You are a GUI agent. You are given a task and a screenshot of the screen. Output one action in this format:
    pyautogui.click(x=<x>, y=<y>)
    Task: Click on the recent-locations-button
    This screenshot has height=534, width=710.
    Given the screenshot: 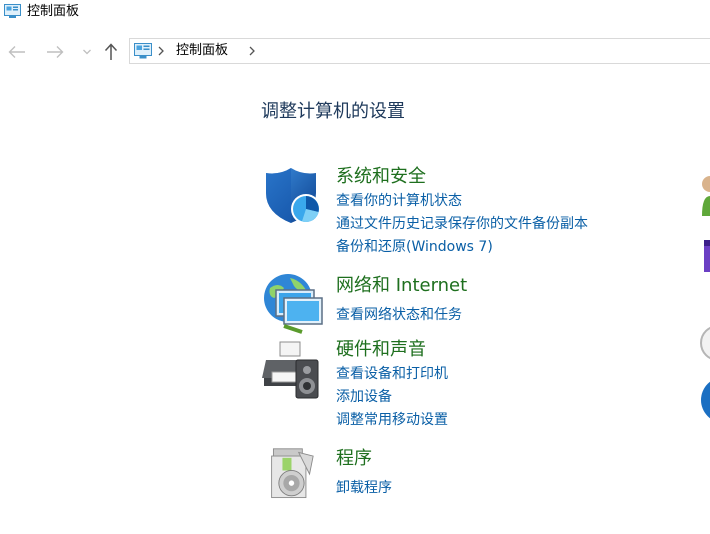 What is the action you would take?
    pyautogui.click(x=87, y=52)
    